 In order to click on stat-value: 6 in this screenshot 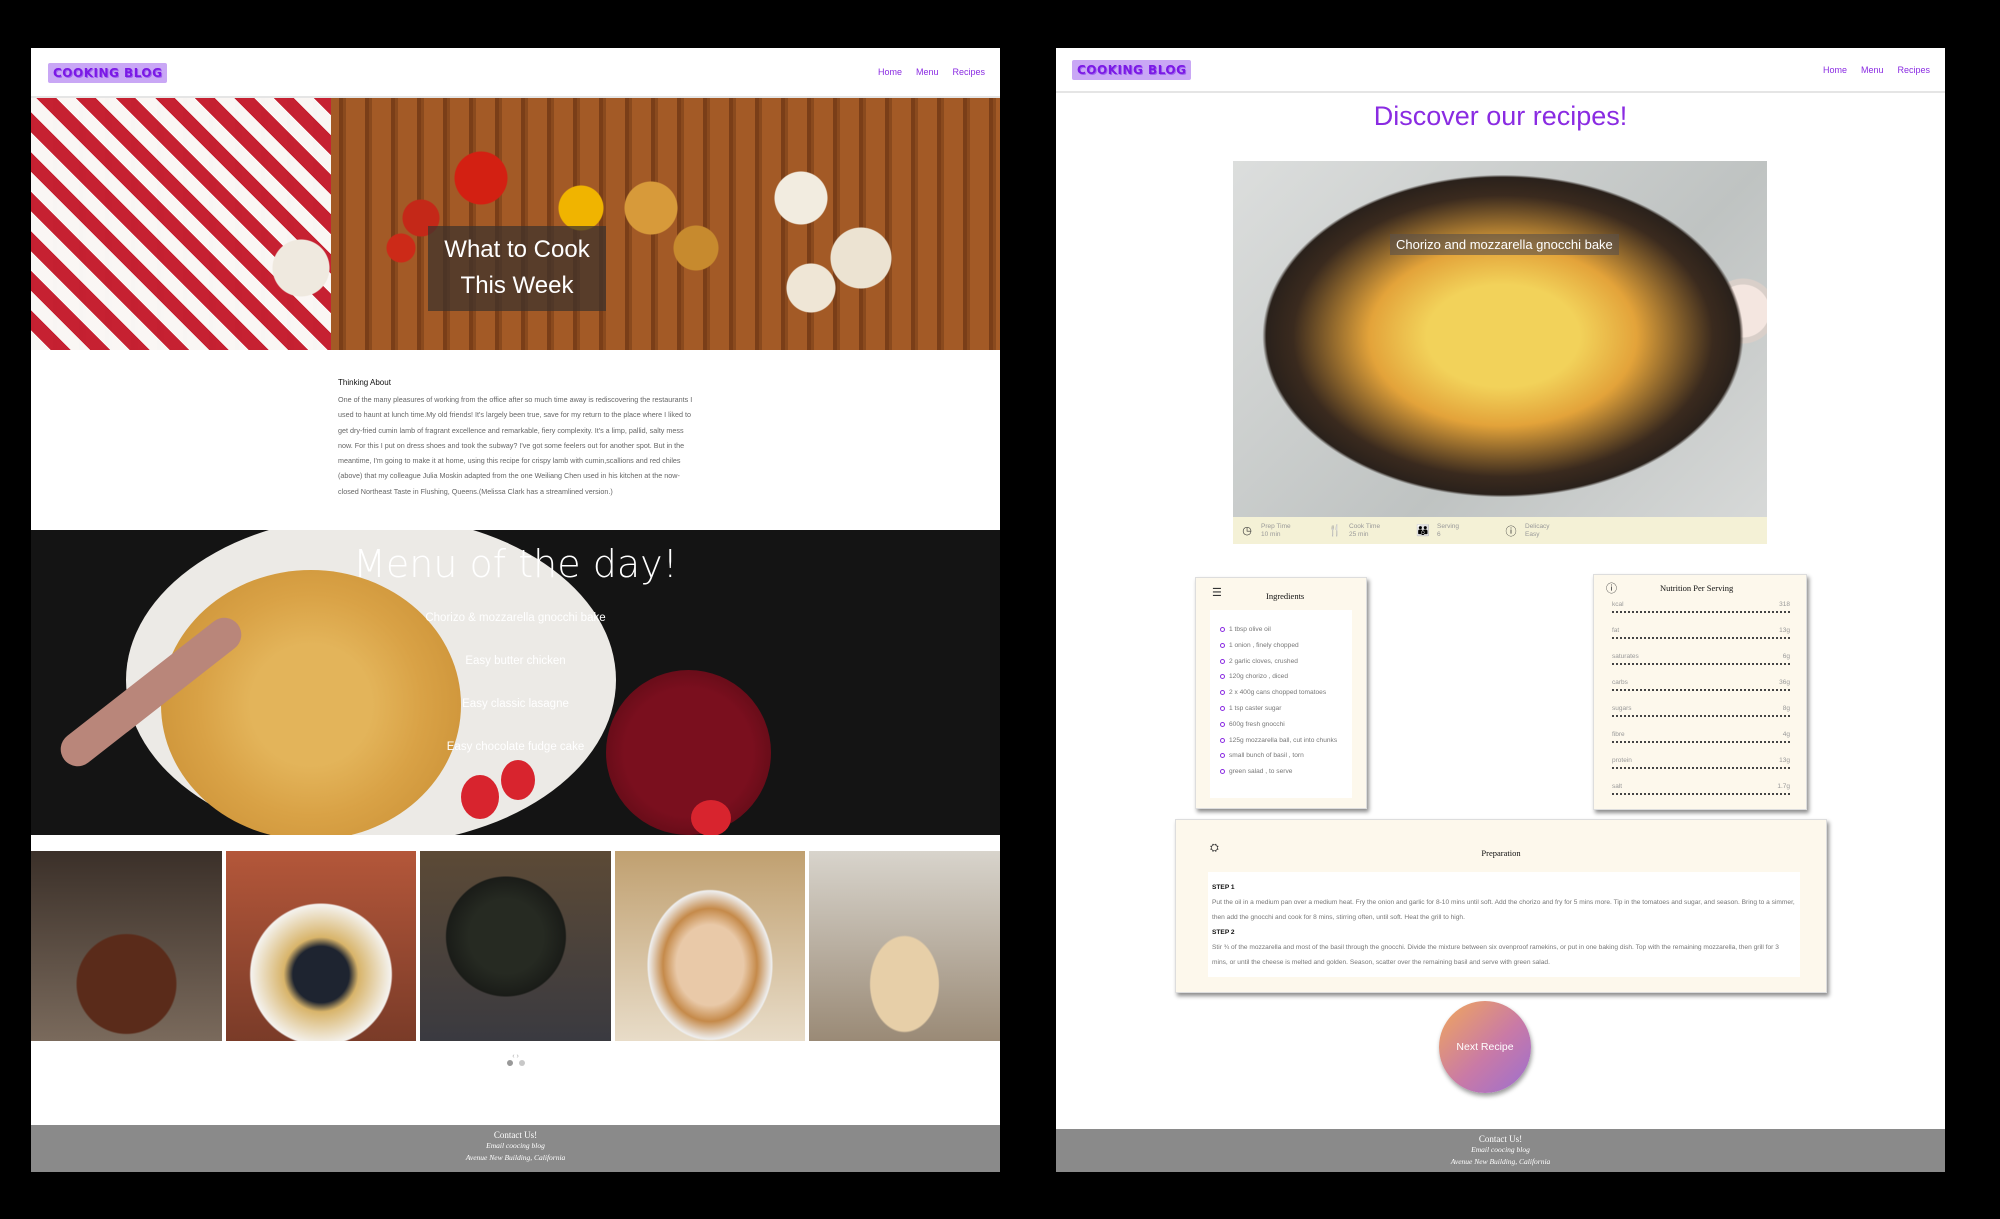, I will do `click(1439, 534)`.